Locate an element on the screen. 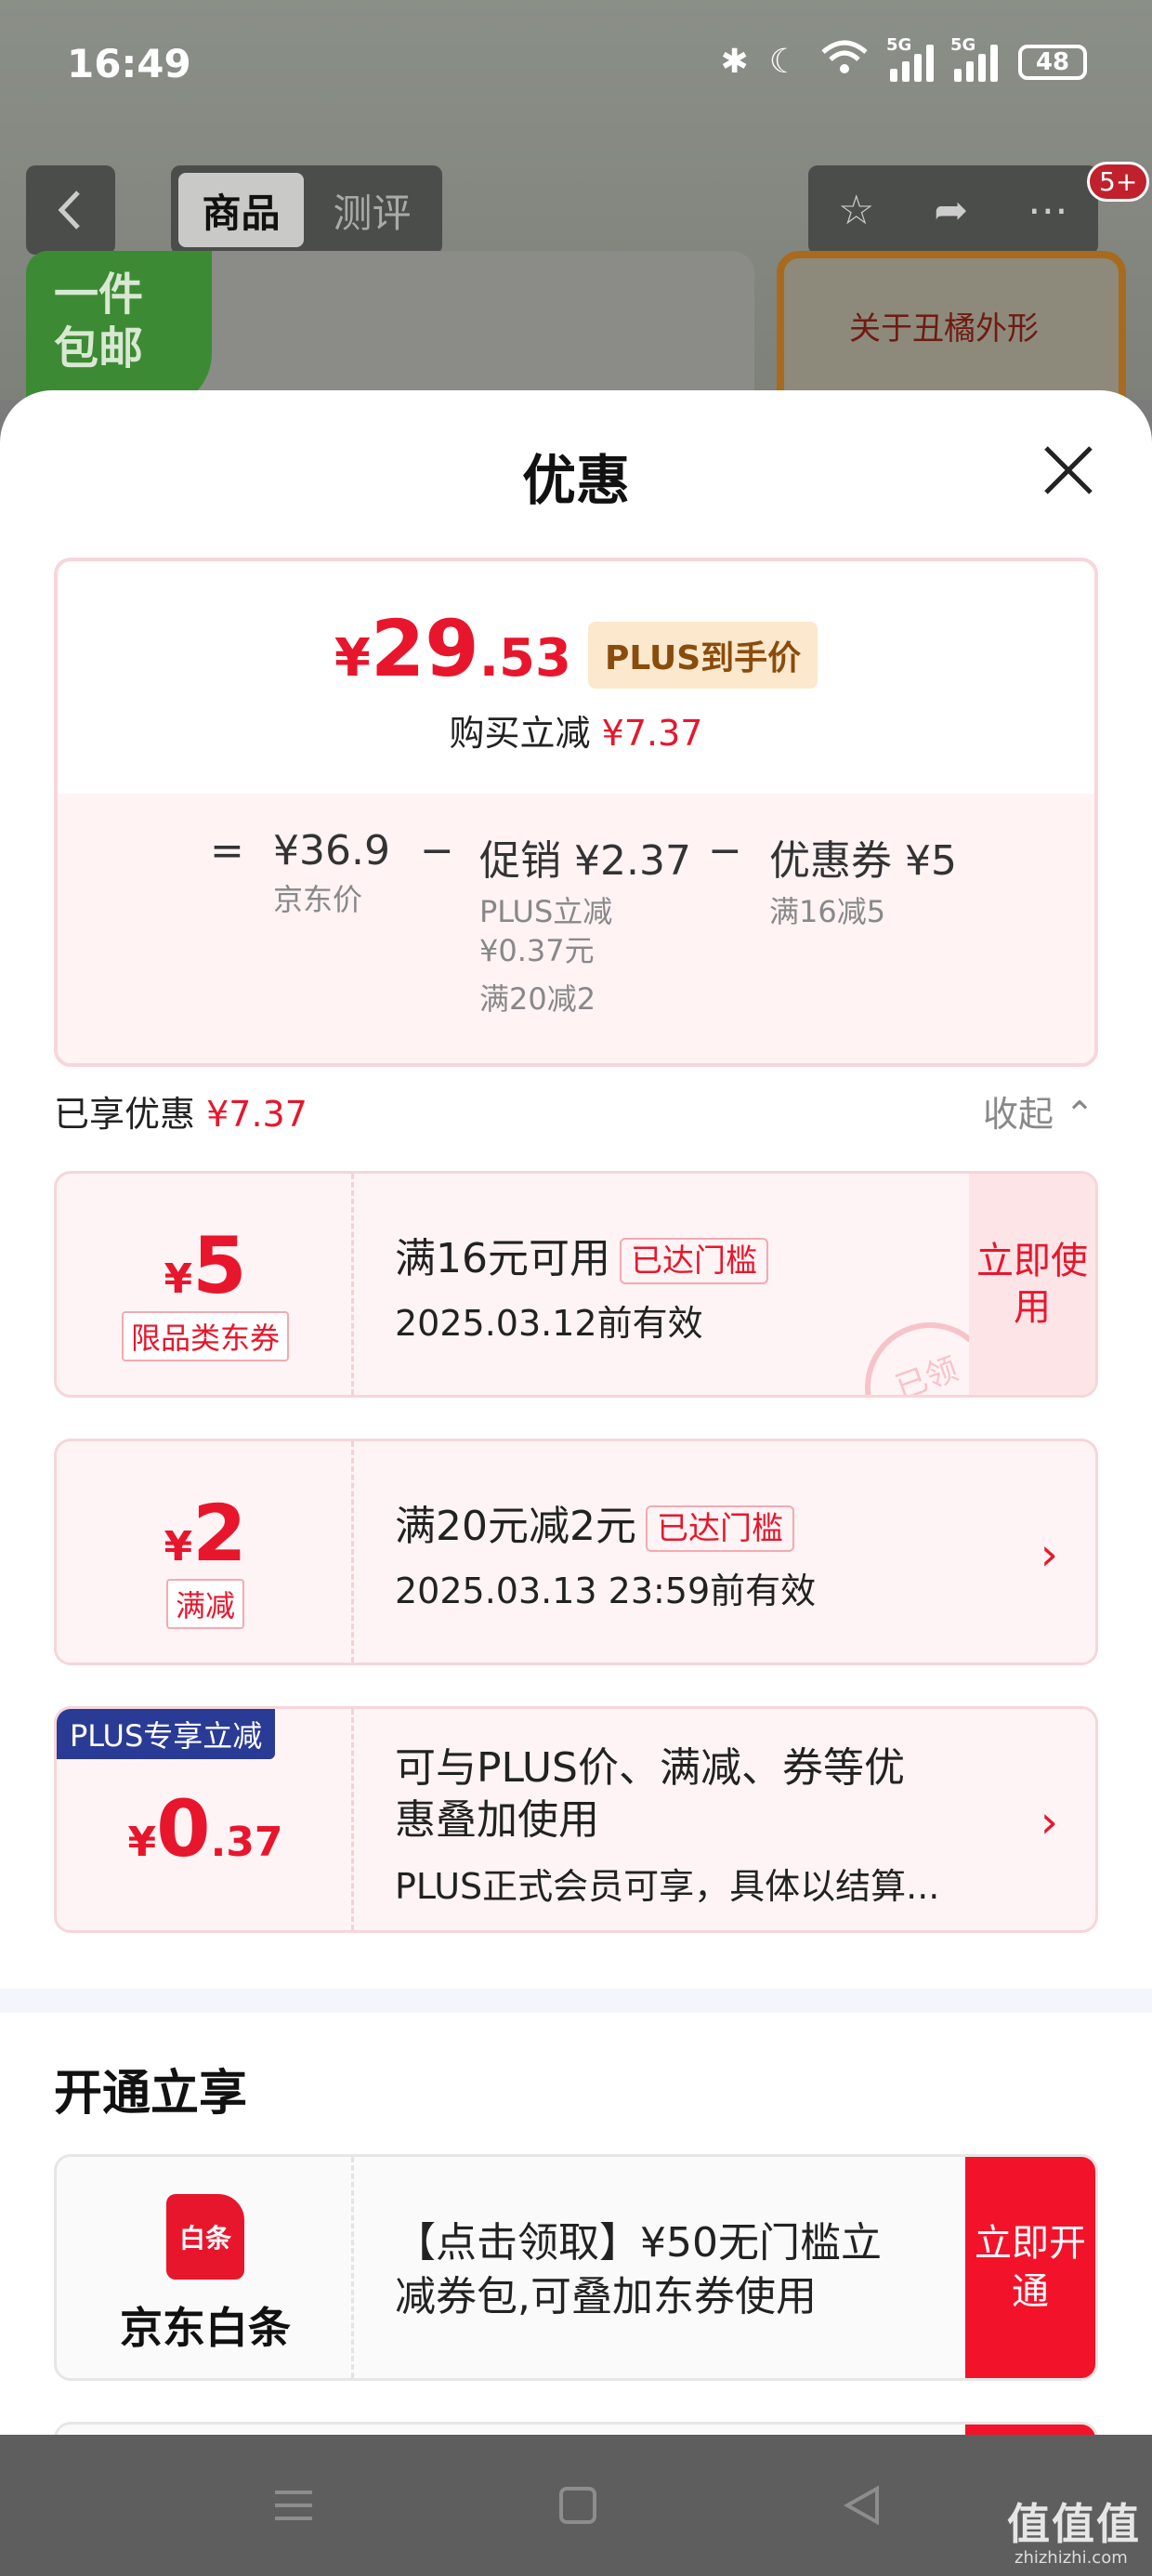 The width and height of the screenshot is (1152, 2576). tab-product: 商品 is located at coordinates (241, 210).